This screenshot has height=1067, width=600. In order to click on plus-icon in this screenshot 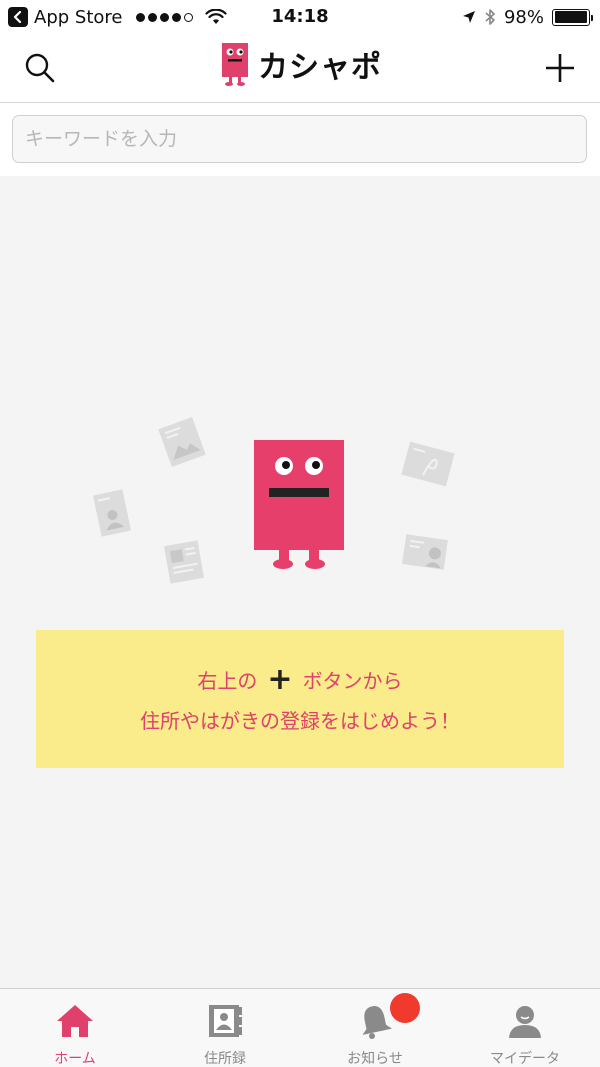, I will do `click(560, 68)`.